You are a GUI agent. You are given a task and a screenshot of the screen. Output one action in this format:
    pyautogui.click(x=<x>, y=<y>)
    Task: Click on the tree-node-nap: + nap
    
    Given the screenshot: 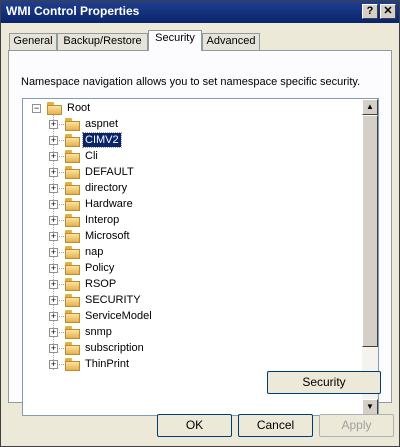 What is the action you would take?
    pyautogui.click(x=193, y=252)
    